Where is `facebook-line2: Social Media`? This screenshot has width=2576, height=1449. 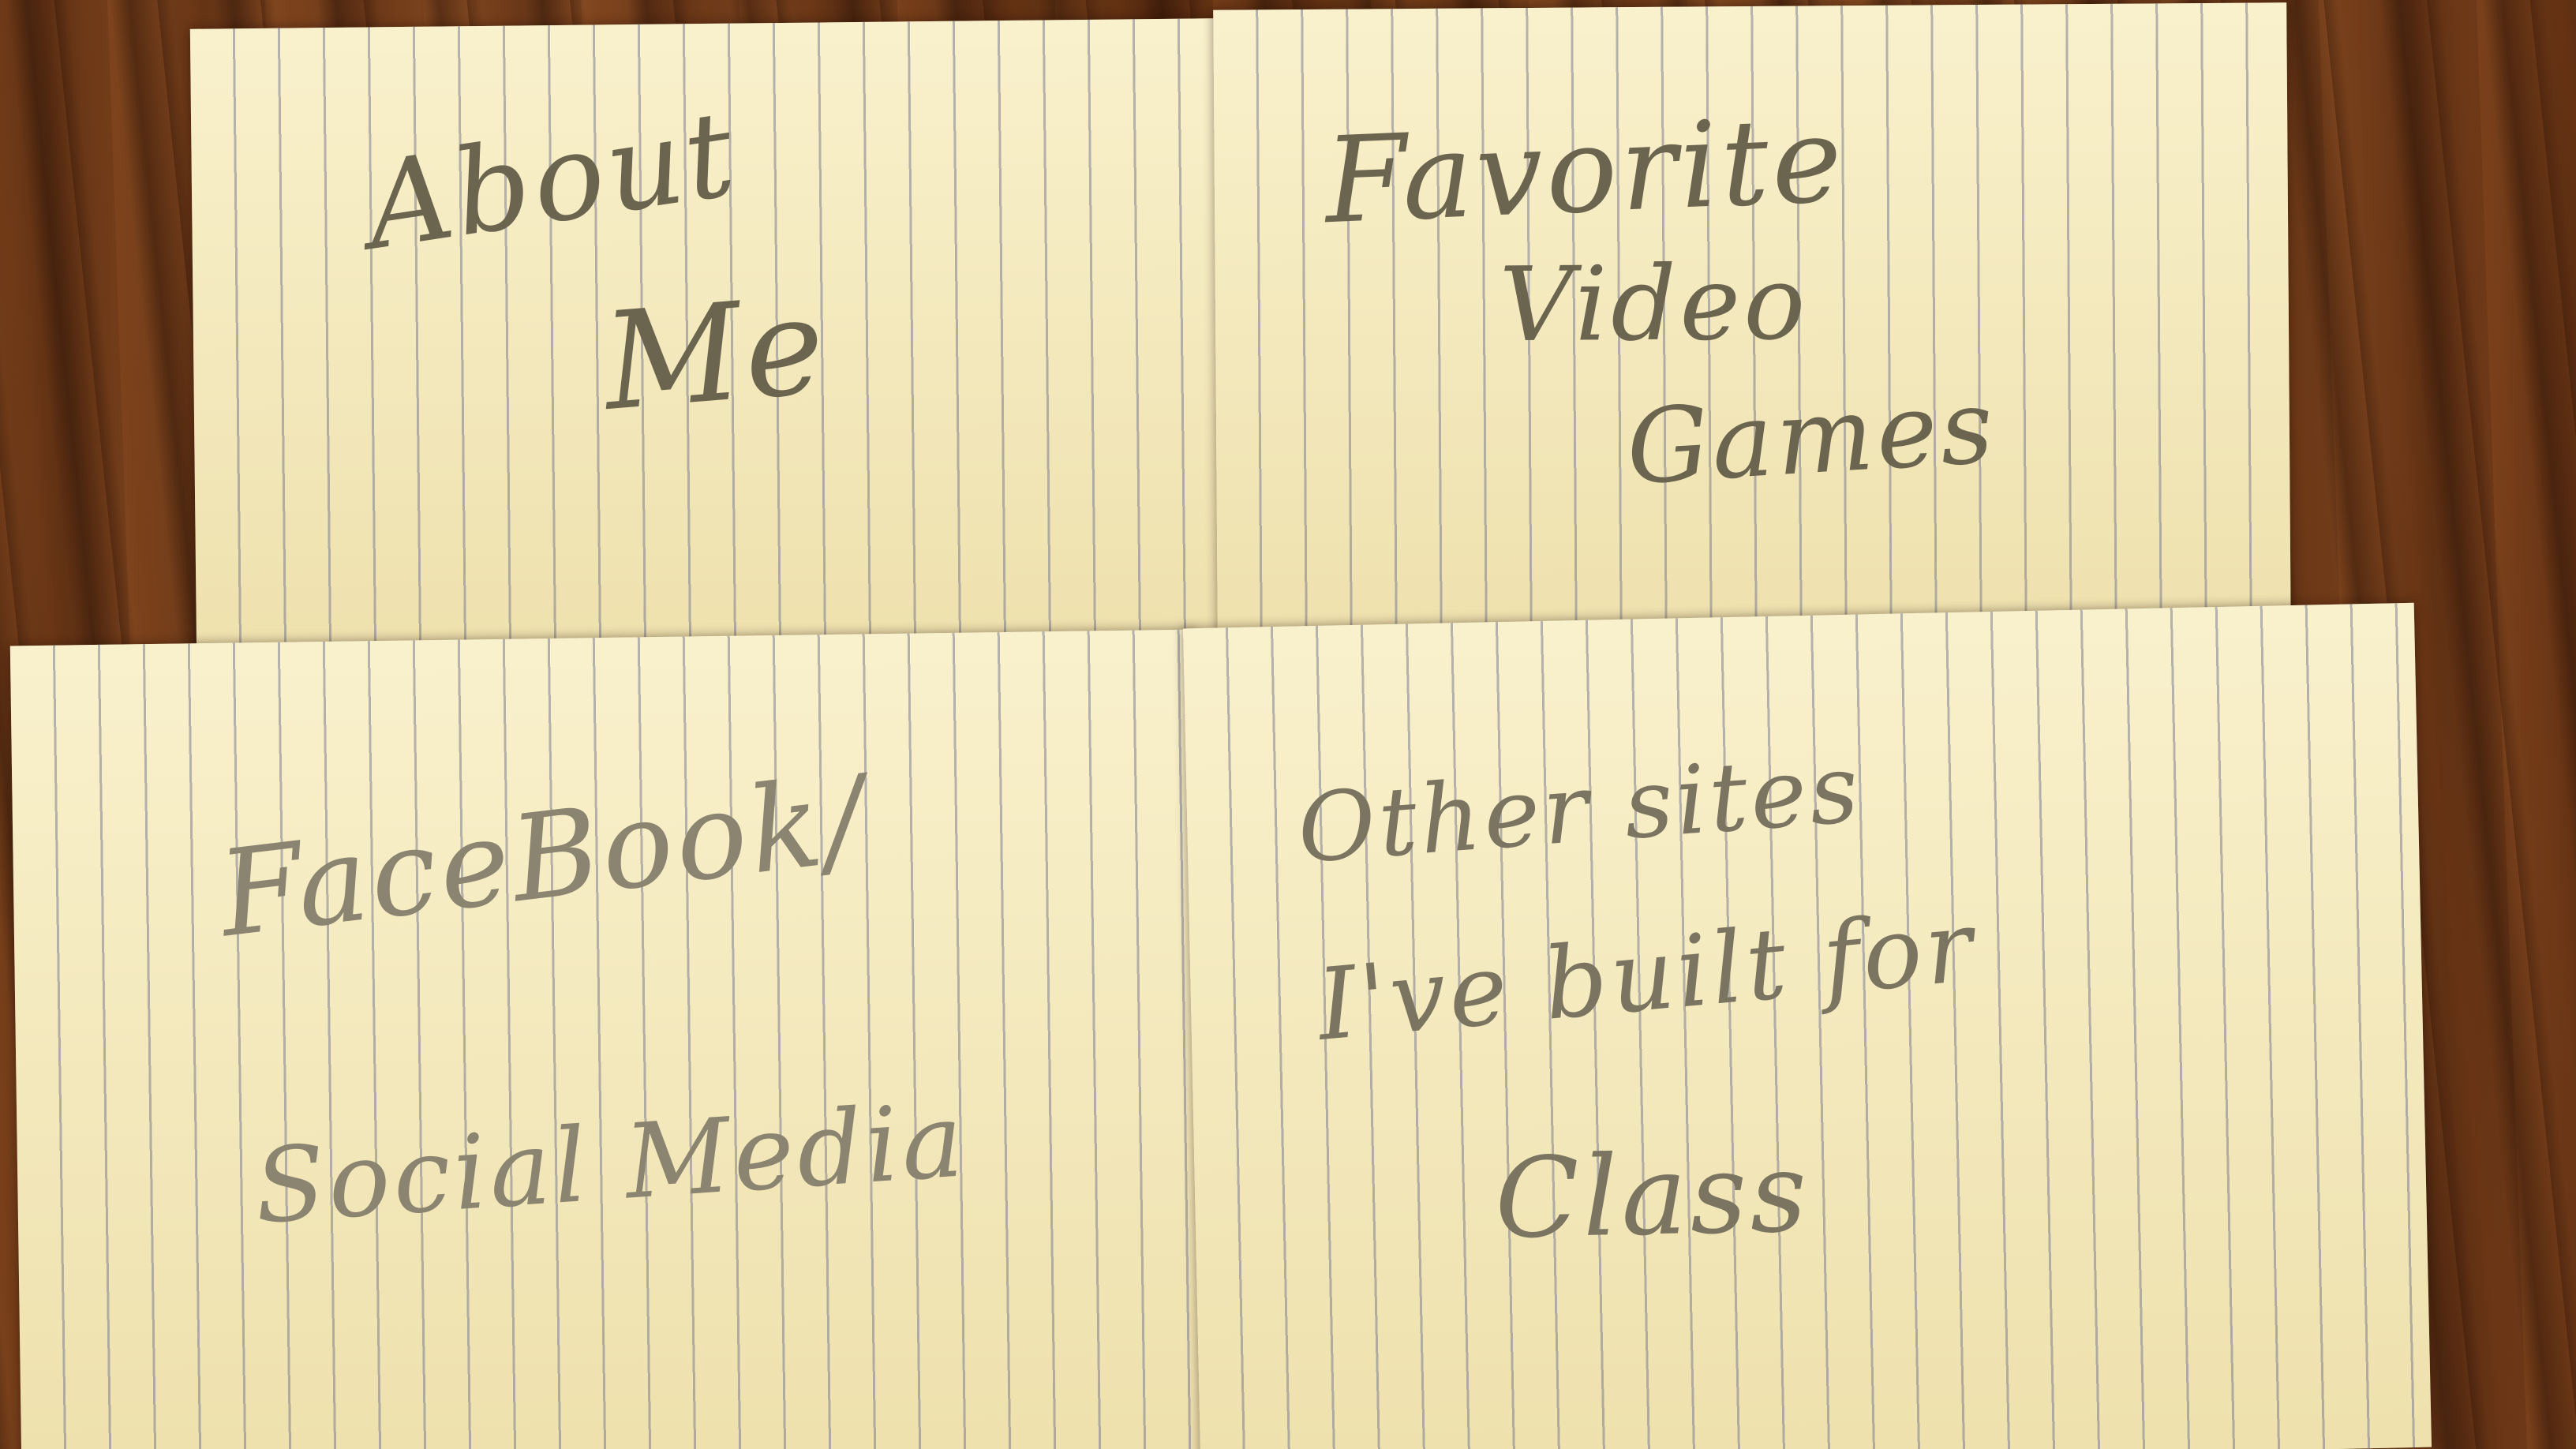
facebook-line2: Social Media is located at coordinates (610, 1163).